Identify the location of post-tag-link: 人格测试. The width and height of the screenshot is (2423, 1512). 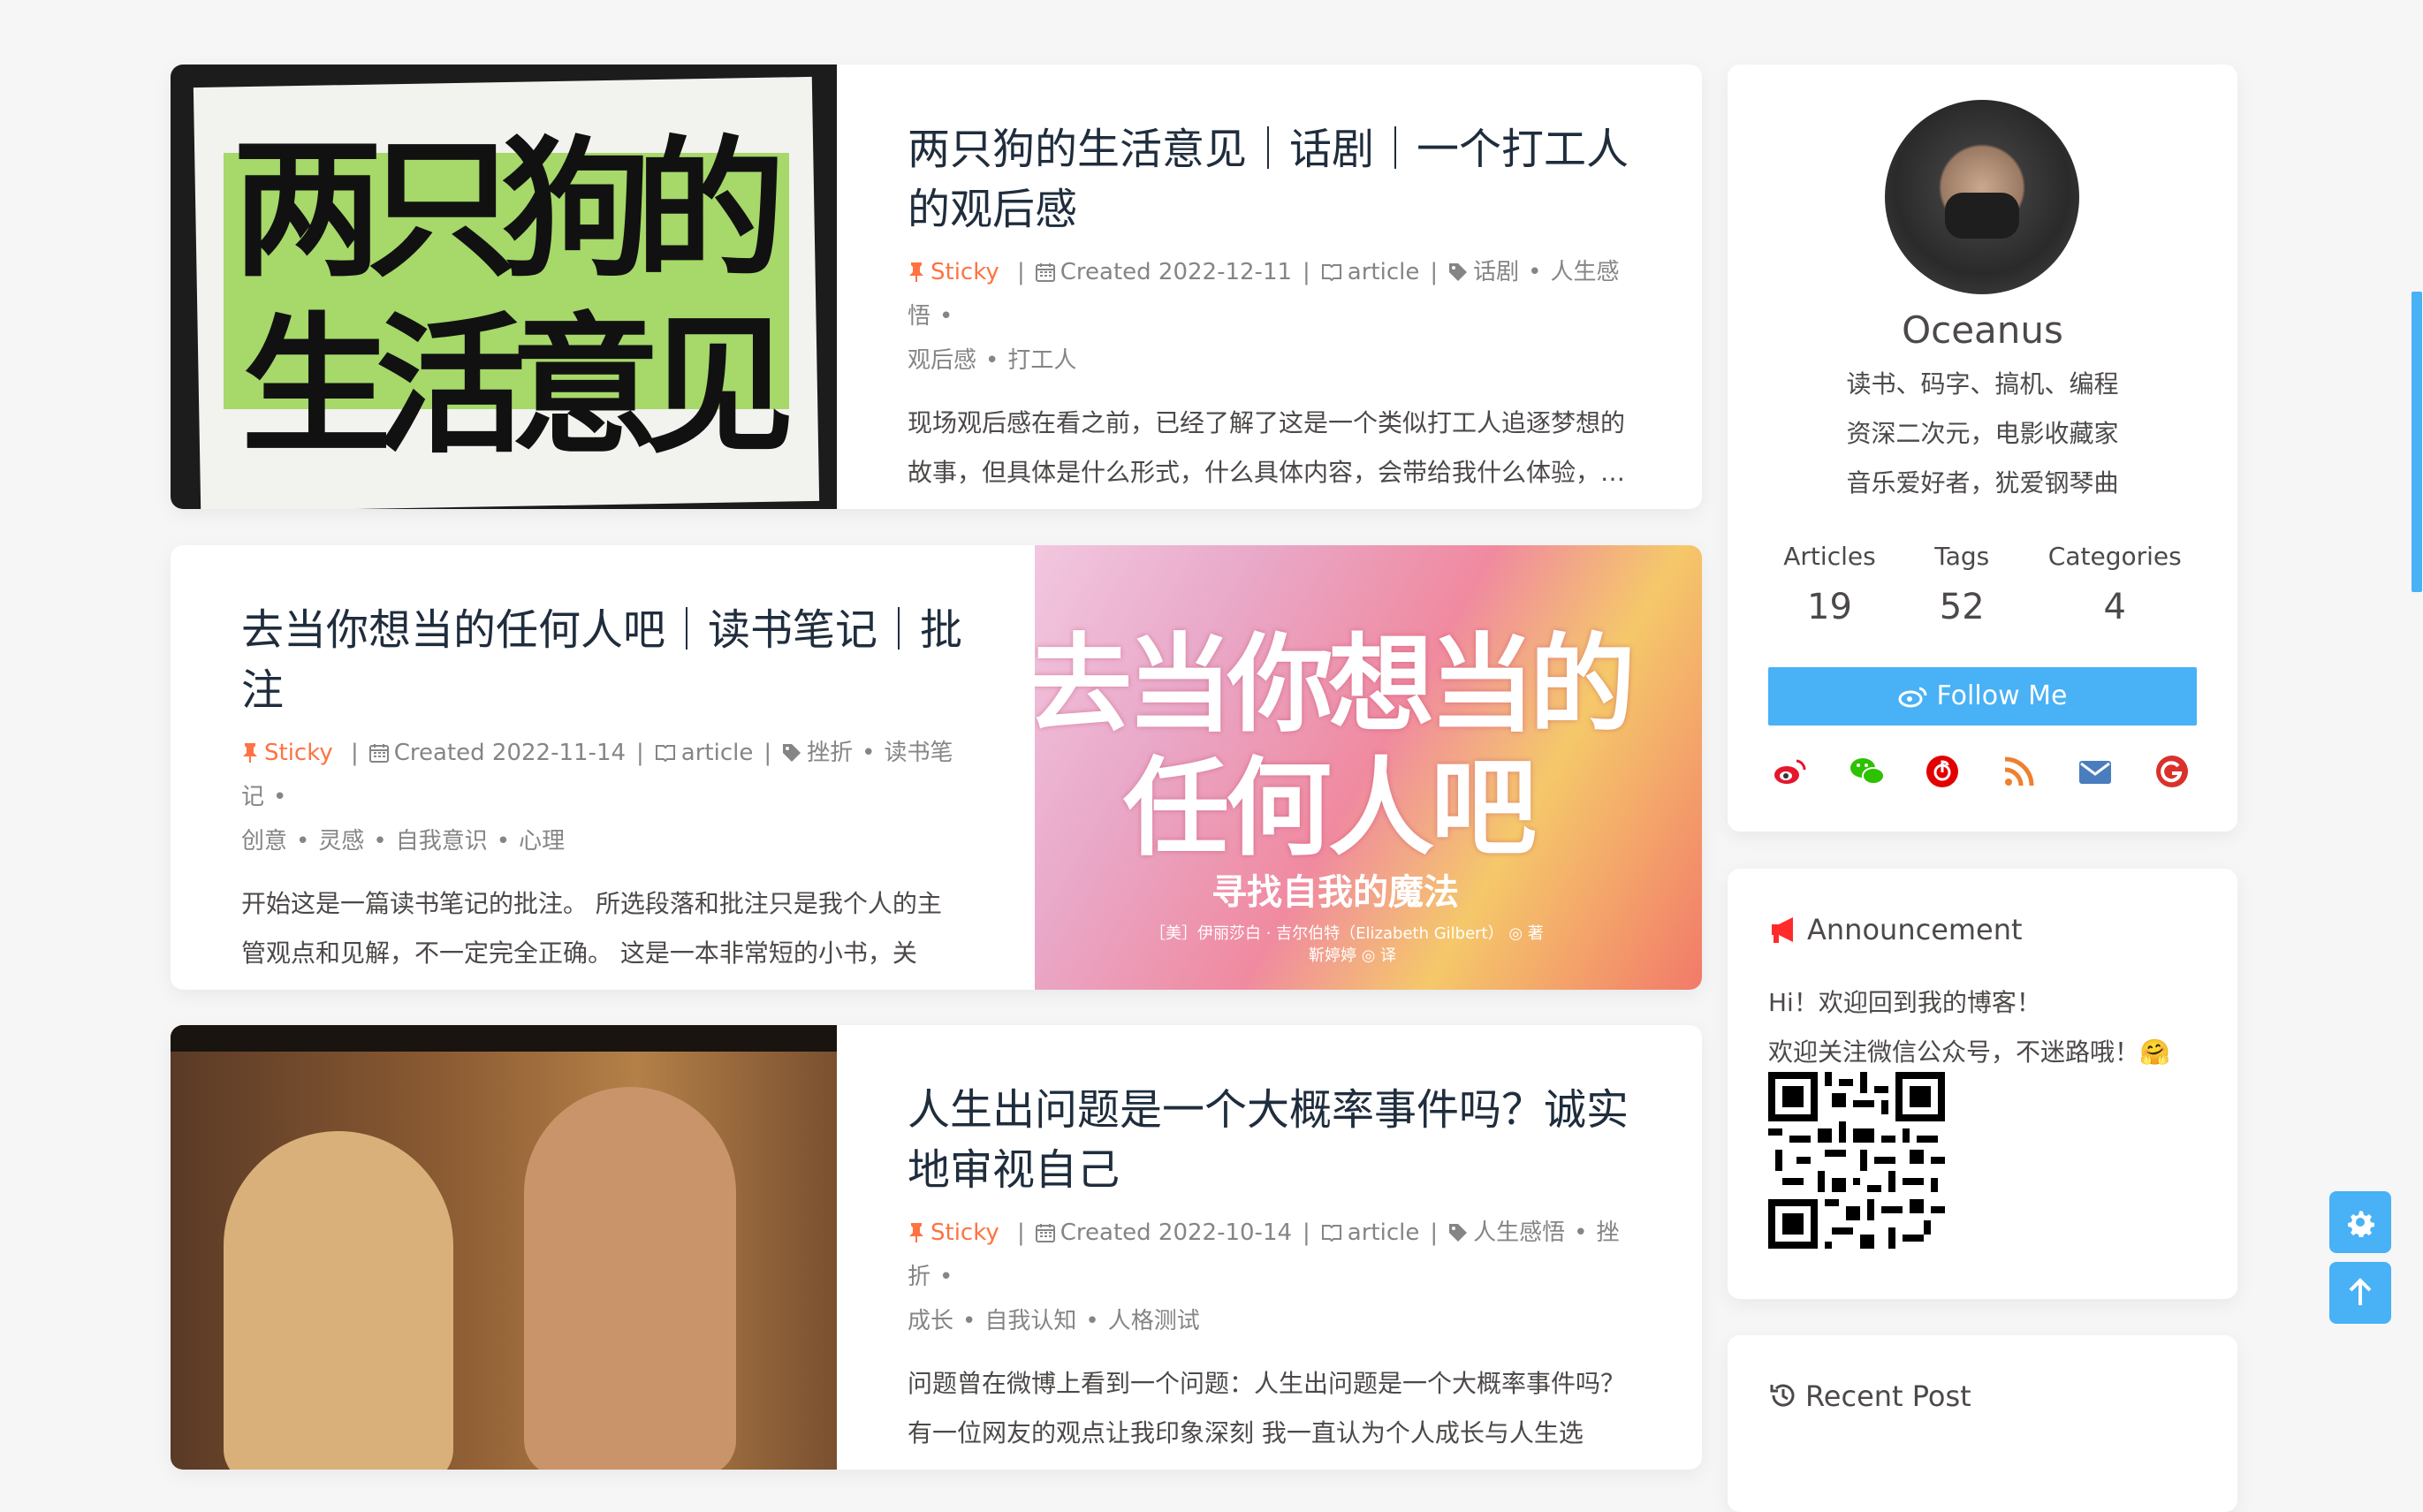
(1154, 1321).